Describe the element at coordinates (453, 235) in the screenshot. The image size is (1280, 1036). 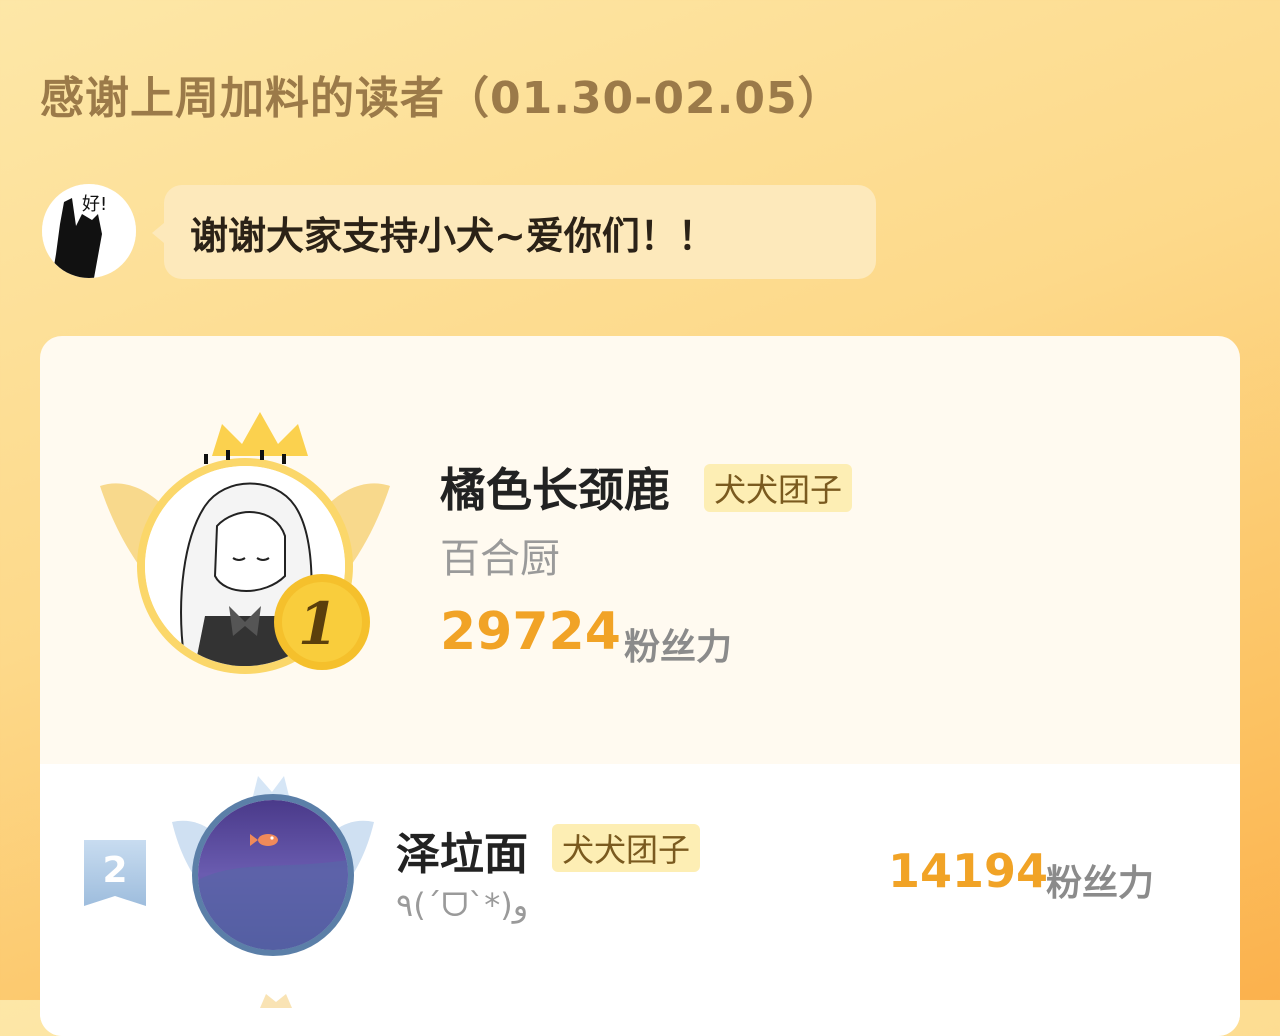
I see `message-text: 谢谢大家支持小犬~爱你们！！` at that location.